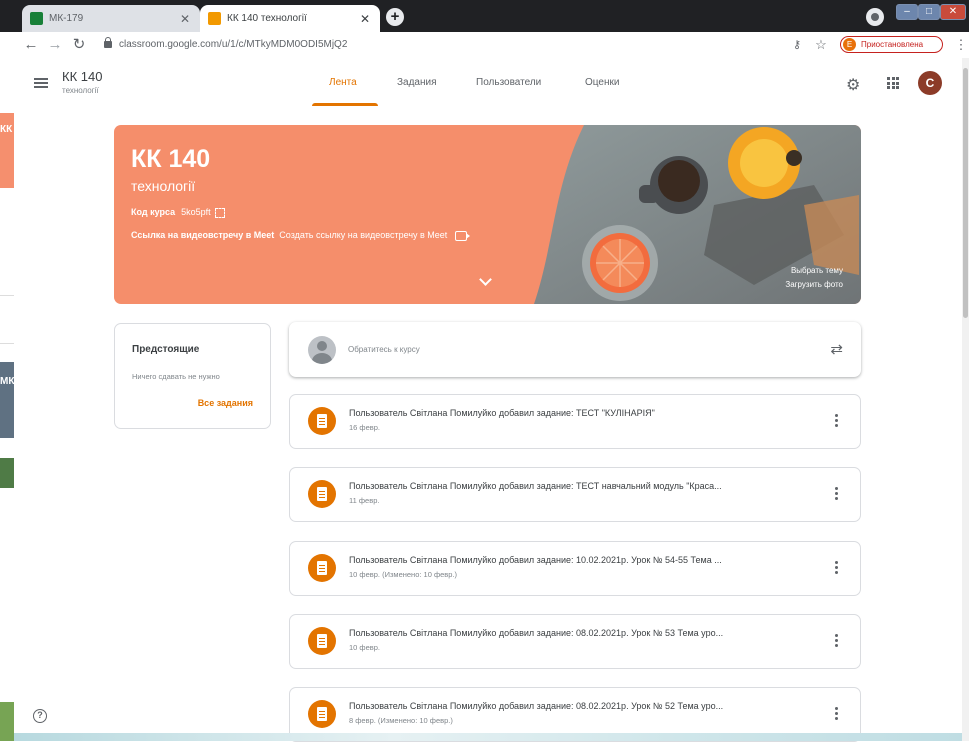 This screenshot has width=969, height=742. What do you see at coordinates (797, 45) in the screenshot?
I see `key-icon: ⚷` at bounding box center [797, 45].